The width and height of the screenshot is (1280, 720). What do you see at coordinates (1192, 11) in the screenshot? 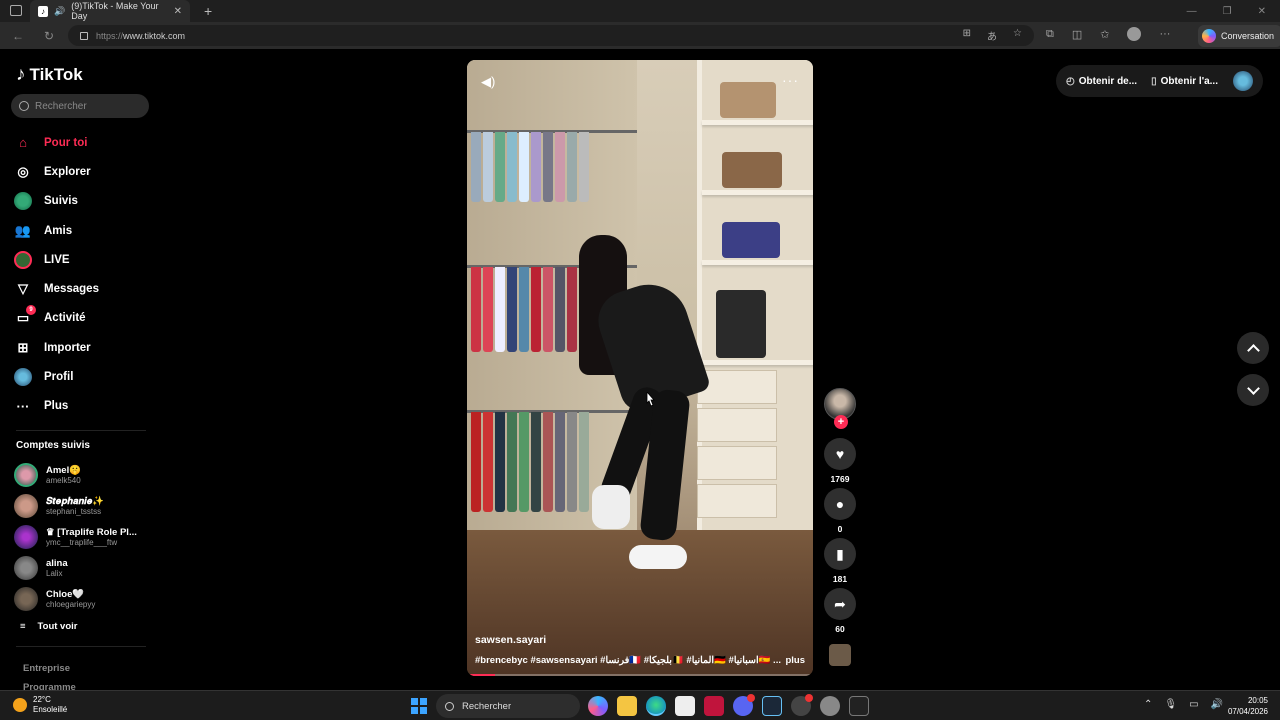
I see `minimize-icon: —` at bounding box center [1192, 11].